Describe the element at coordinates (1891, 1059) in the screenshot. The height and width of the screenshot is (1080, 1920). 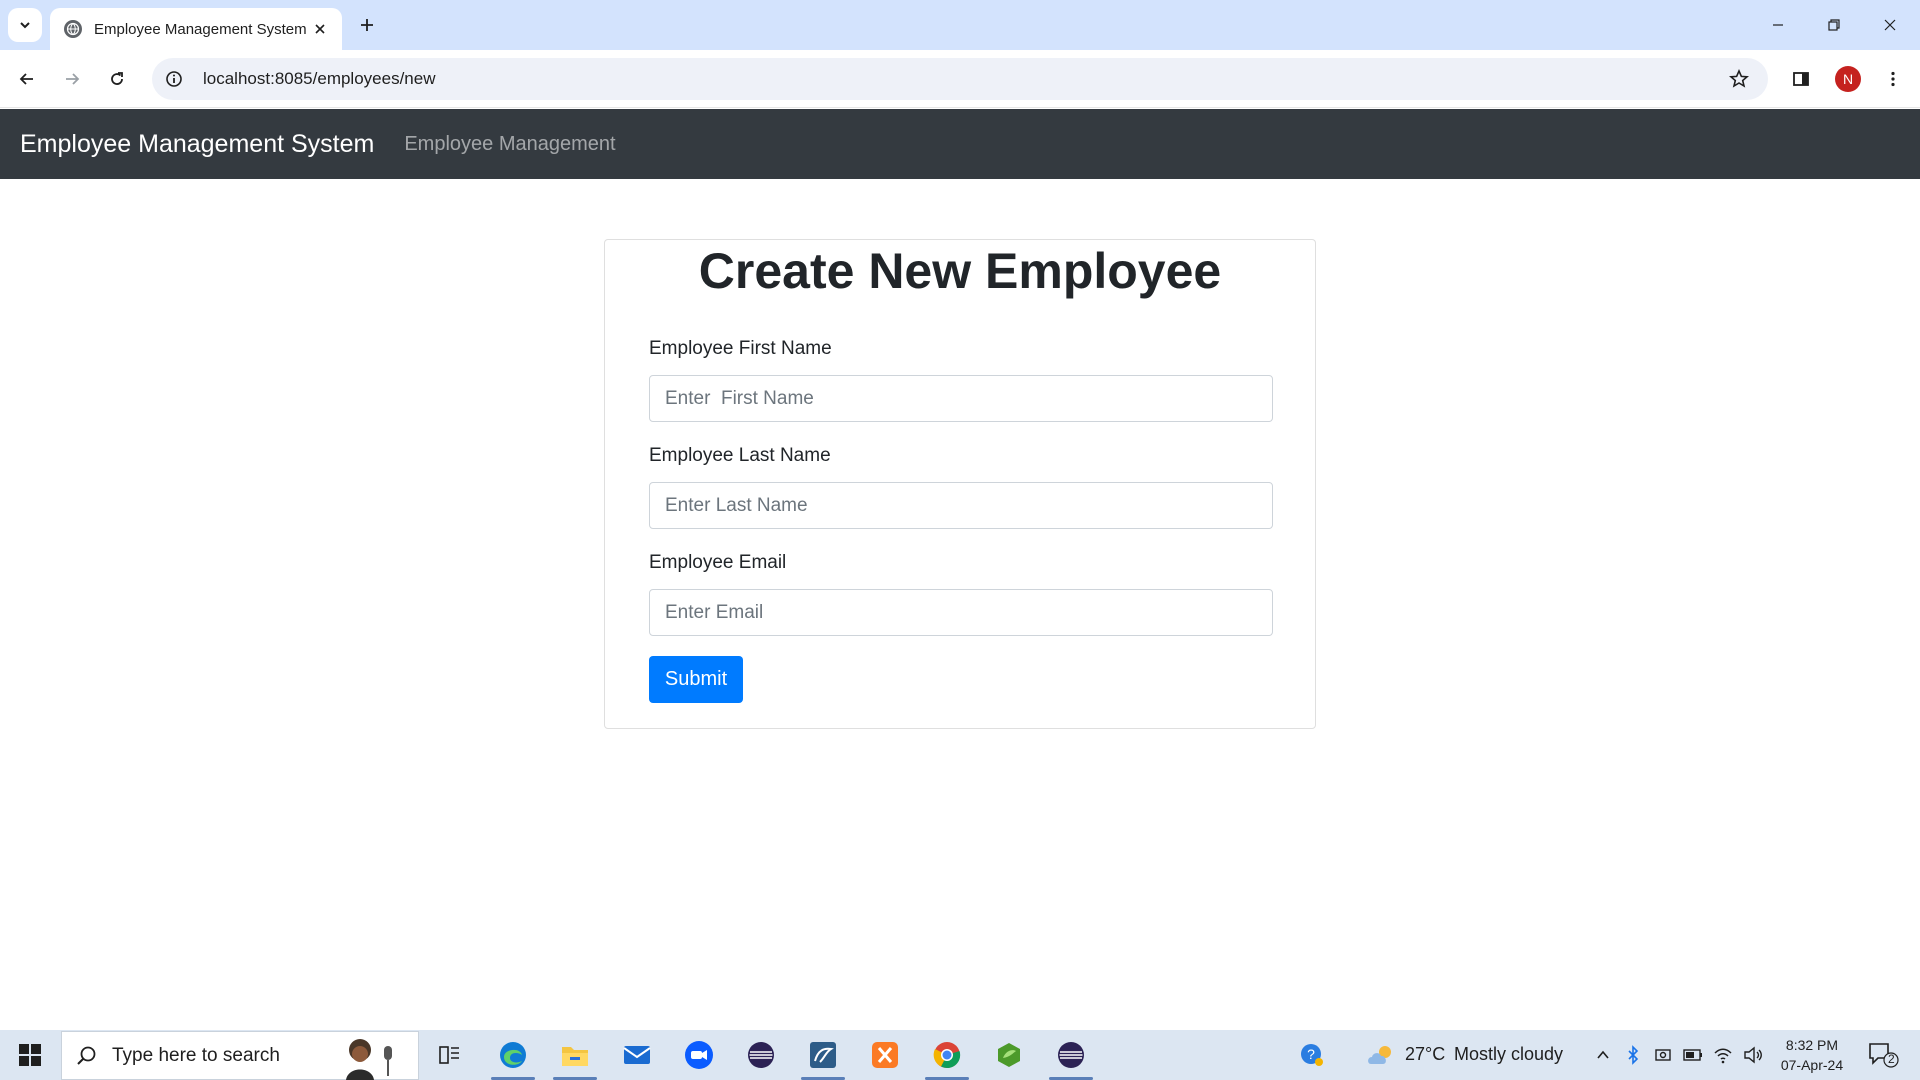
I see `notification-count-badge: 2` at that location.